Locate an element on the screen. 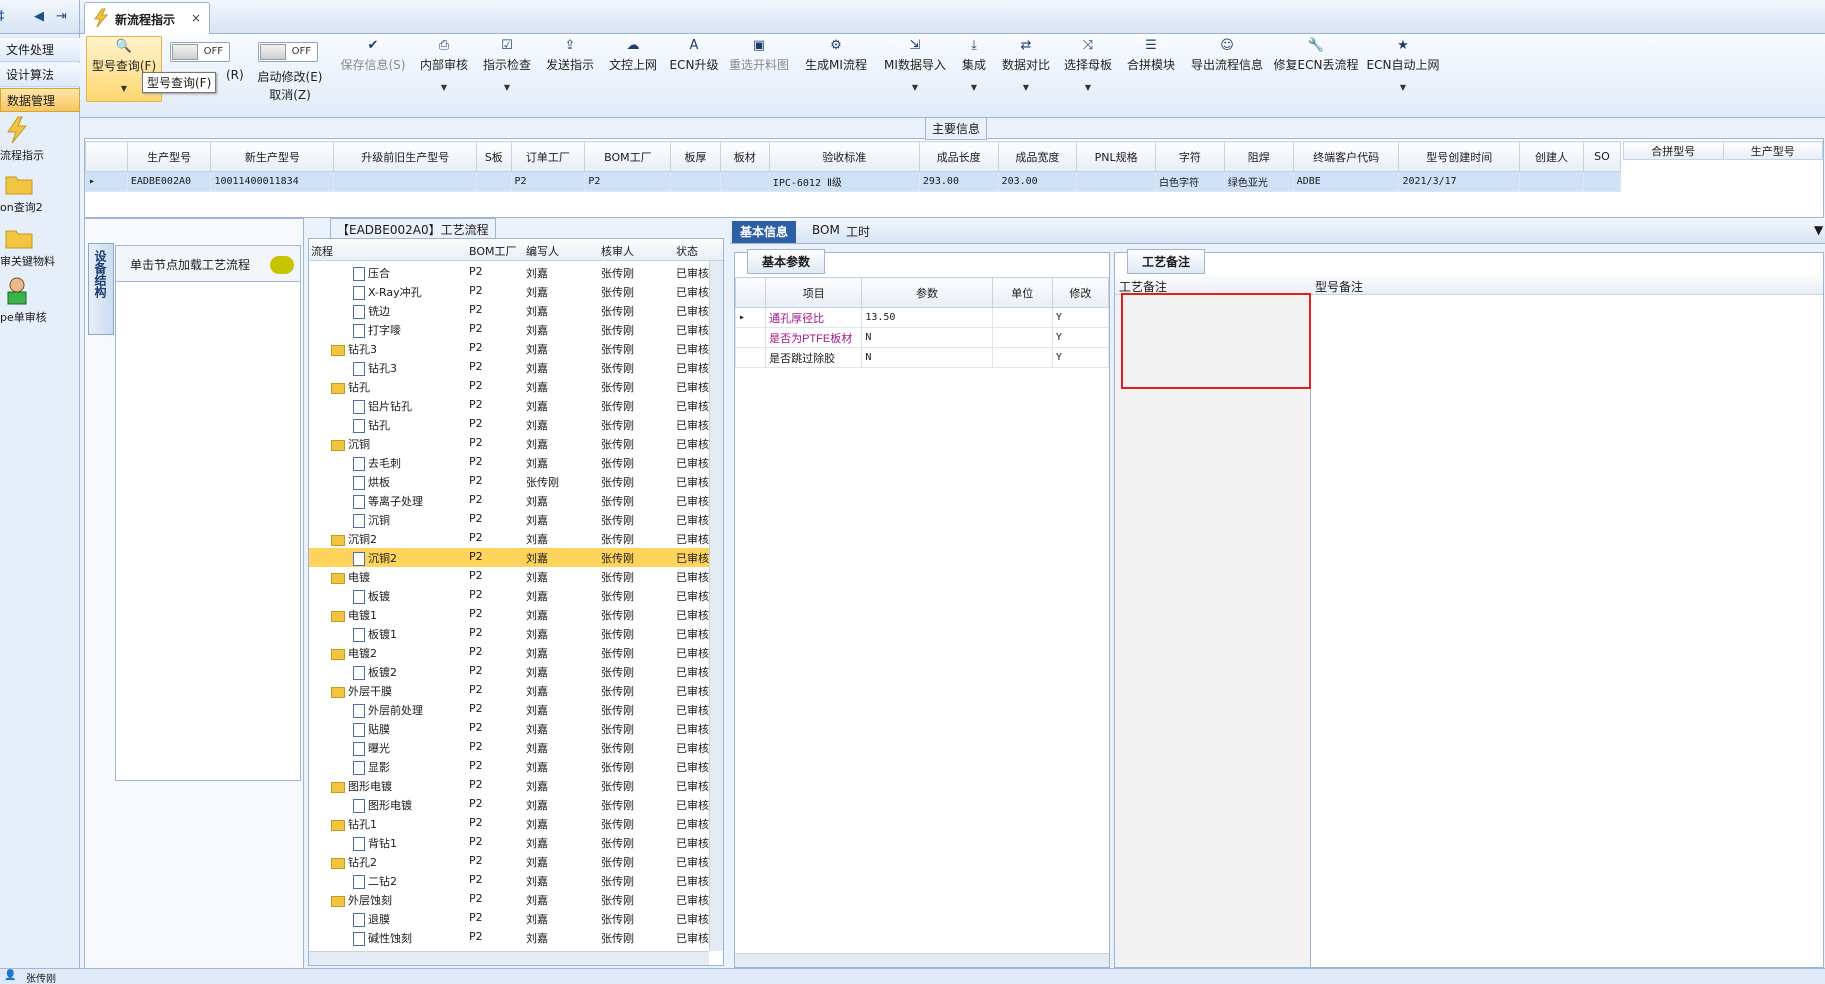 This screenshot has height=984, width=1825. table-row: ▸ 通孔厚径比 13.50 Y is located at coordinates (922, 317).